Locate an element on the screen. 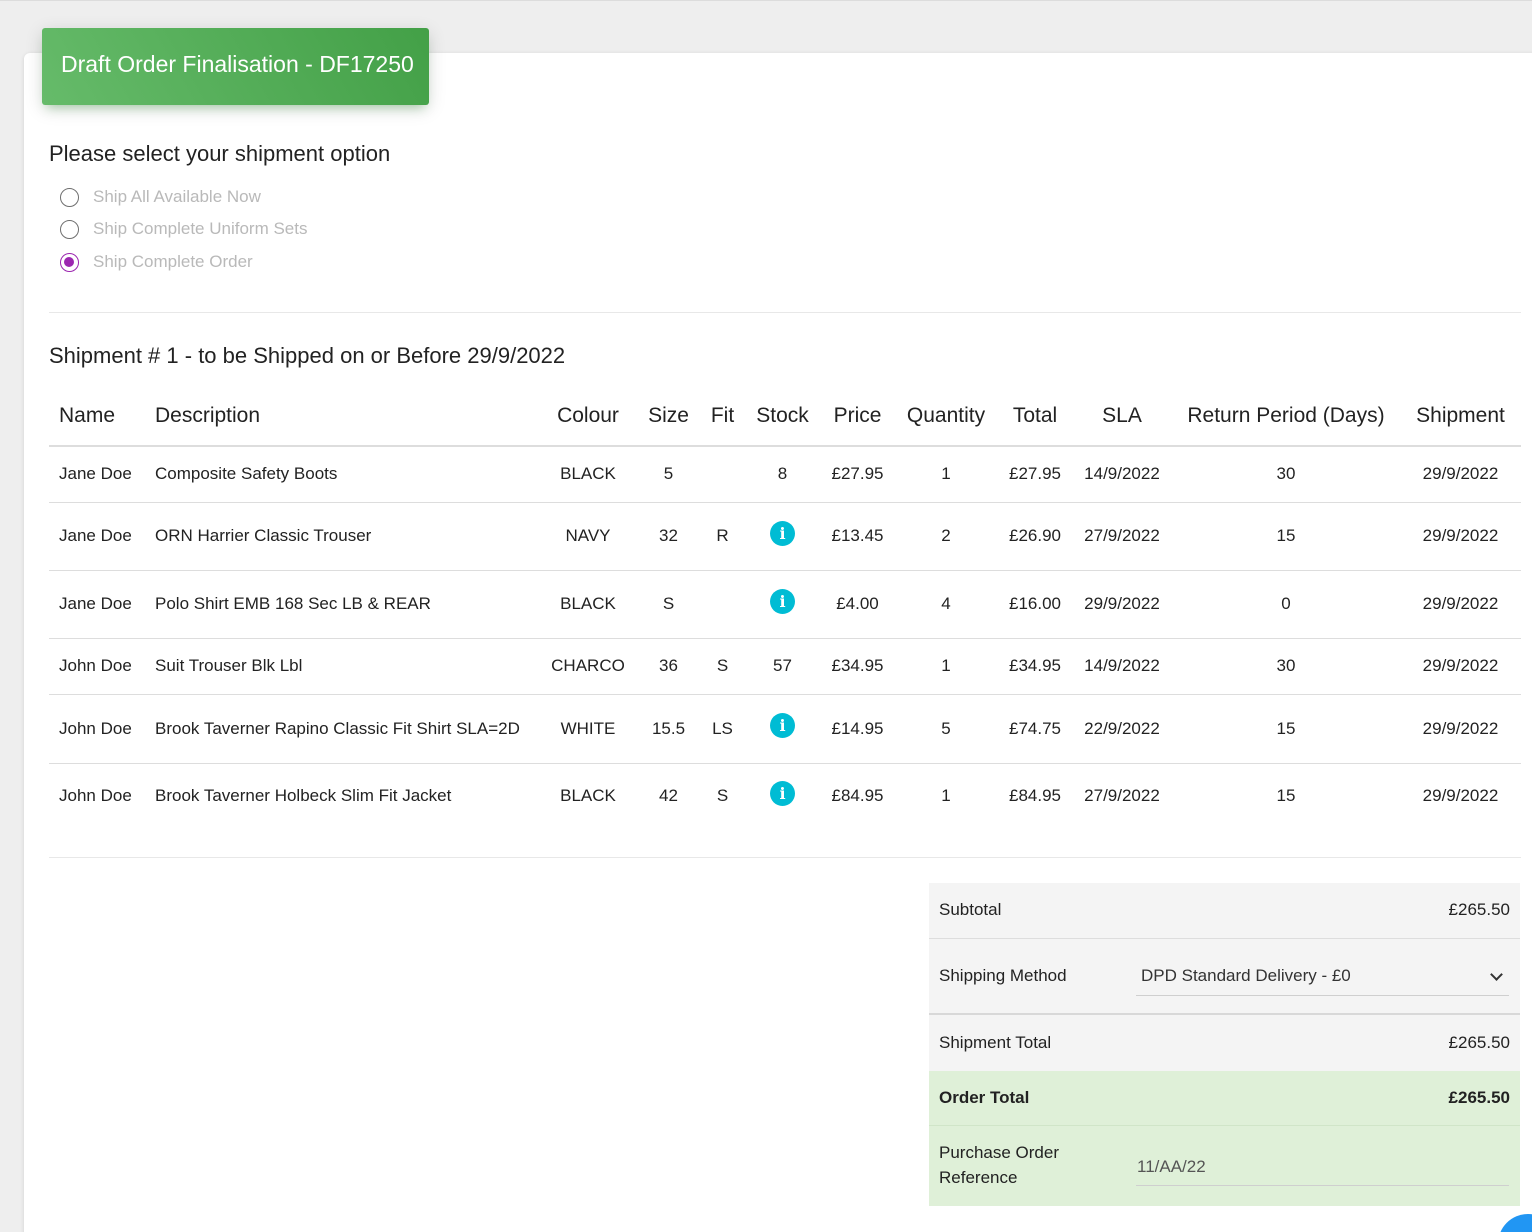 This screenshot has width=1532, height=1232. col-header-description: Description is located at coordinates (342, 417).